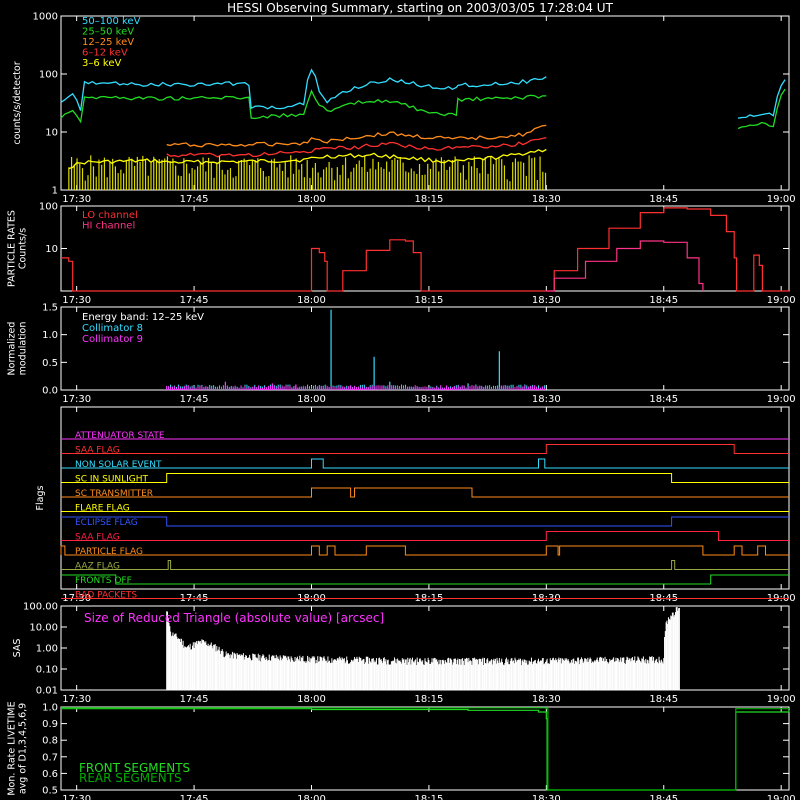 The width and height of the screenshot is (800, 800). What do you see at coordinates (47, 670) in the screenshot?
I see `sas-y-tick-label: 0.10` at bounding box center [47, 670].